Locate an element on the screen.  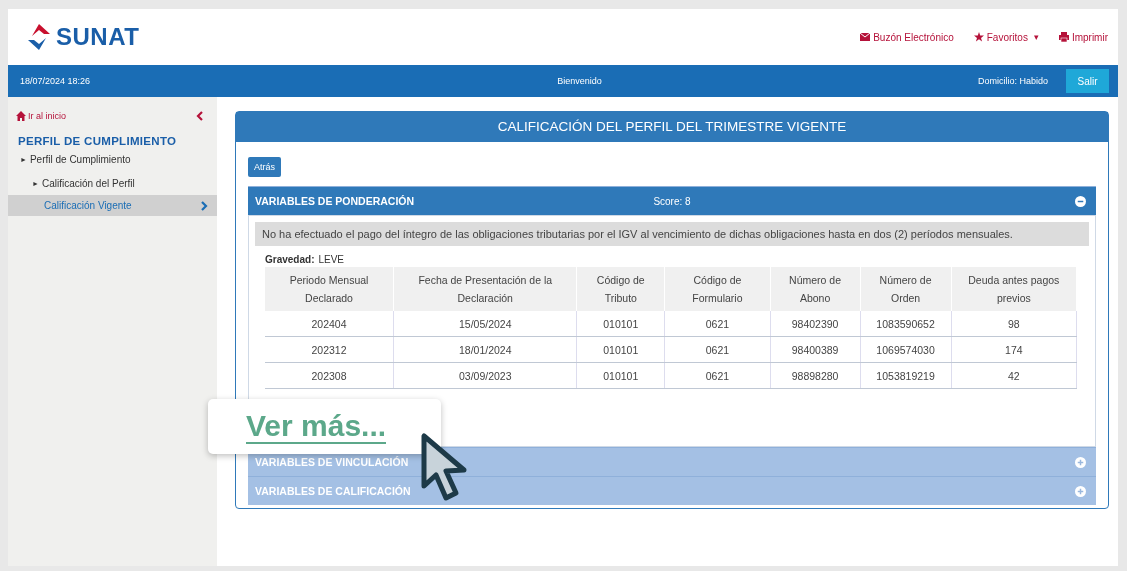
table-cell: 174 is located at coordinates (1014, 349).